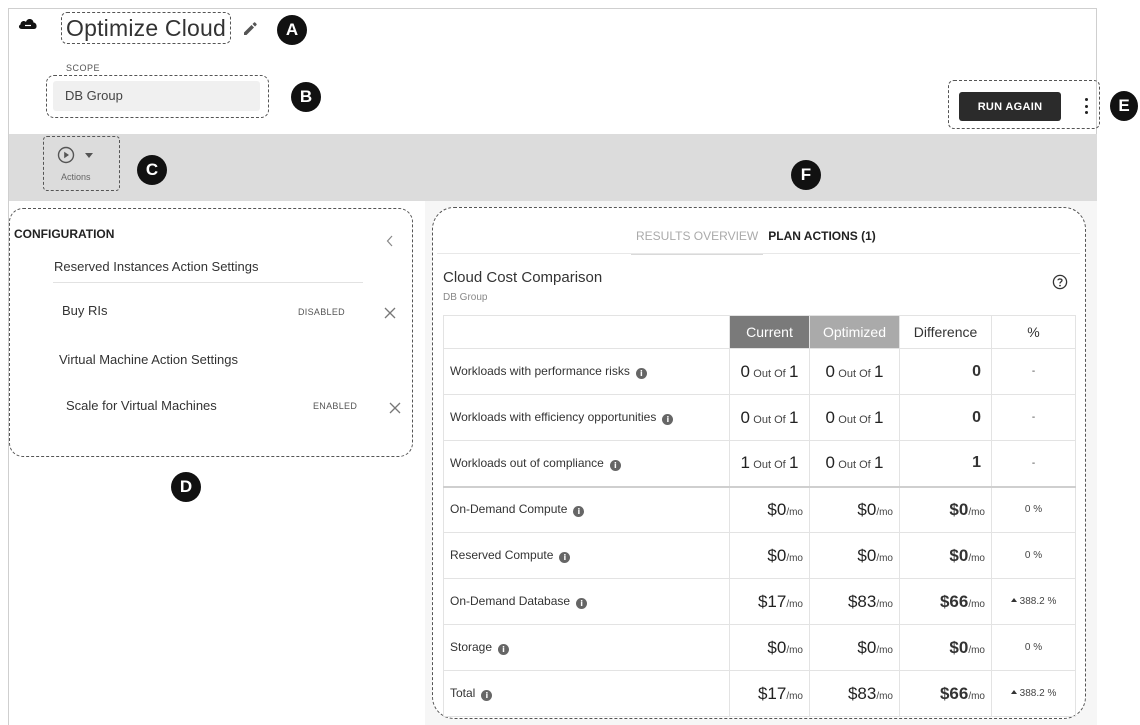 The width and height of the screenshot is (1140, 725). I want to click on plan-title: Optimize Cloud, so click(146, 28).